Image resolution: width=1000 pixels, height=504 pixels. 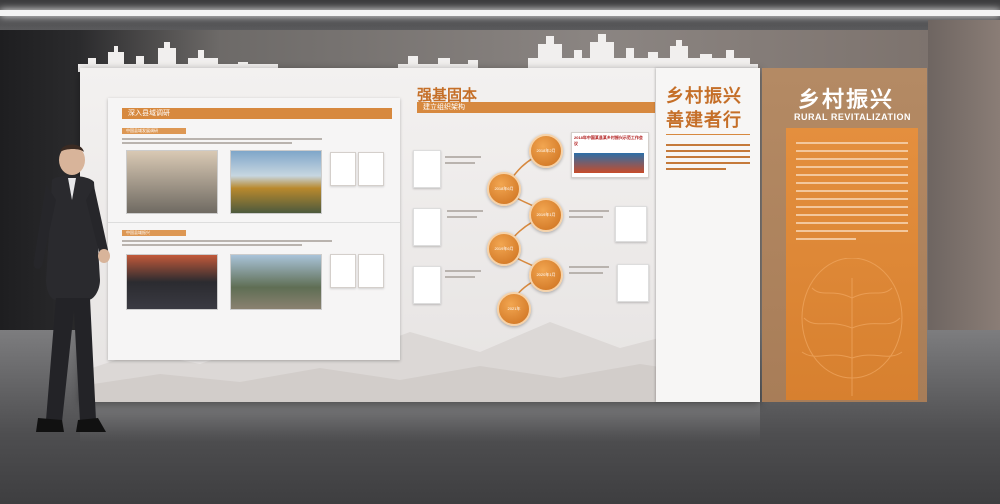 I want to click on timeline-node: 2021年, so click(x=514, y=309).